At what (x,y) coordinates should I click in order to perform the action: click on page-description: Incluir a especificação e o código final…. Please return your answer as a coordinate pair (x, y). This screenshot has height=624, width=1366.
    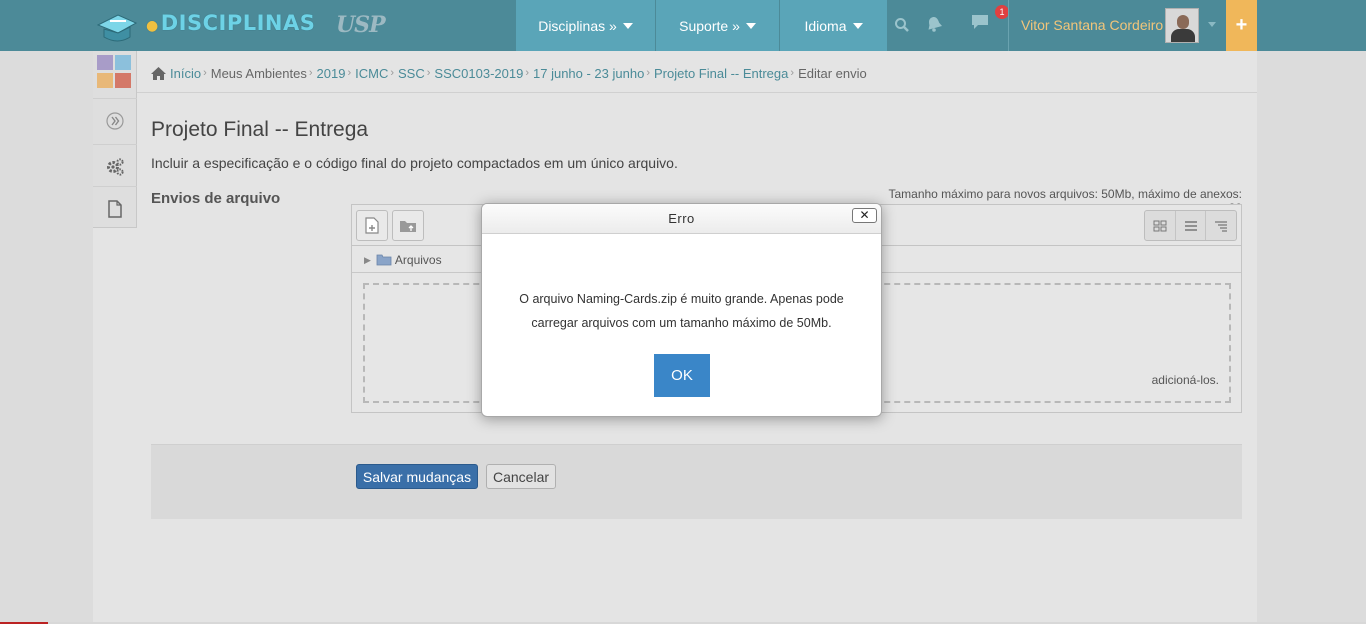
    Looking at the image, I should click on (414, 163).